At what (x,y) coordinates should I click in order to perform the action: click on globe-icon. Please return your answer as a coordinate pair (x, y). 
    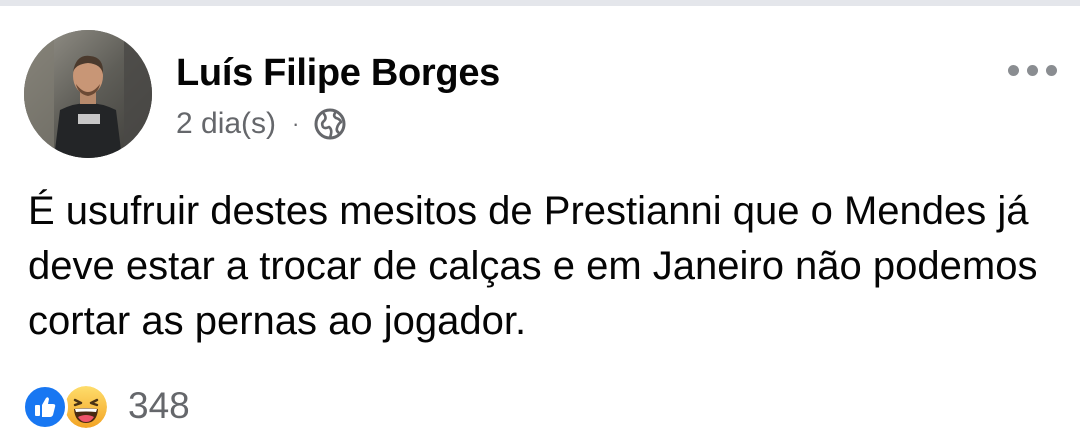
    Looking at the image, I should click on (330, 124).